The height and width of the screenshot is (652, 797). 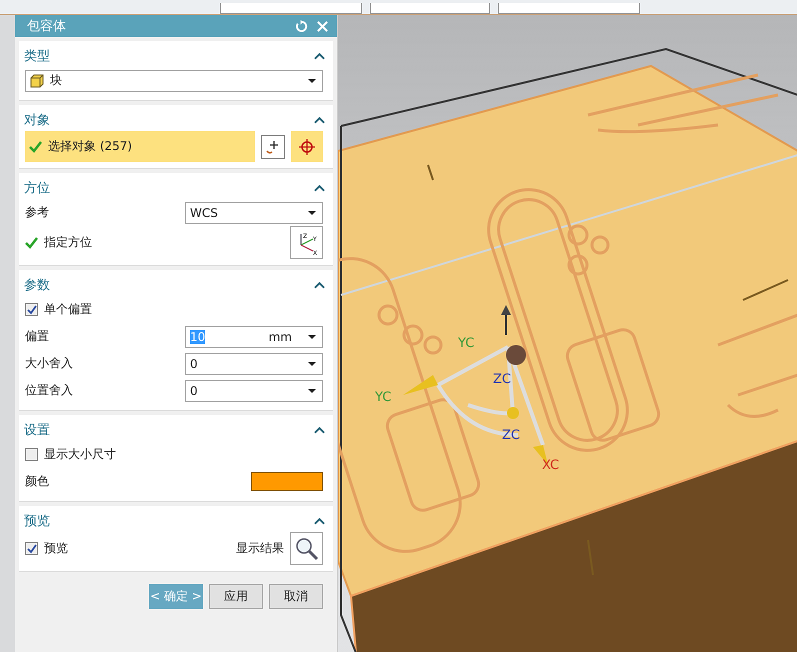 I want to click on checkbox-label: 单个偏置, so click(x=68, y=309).